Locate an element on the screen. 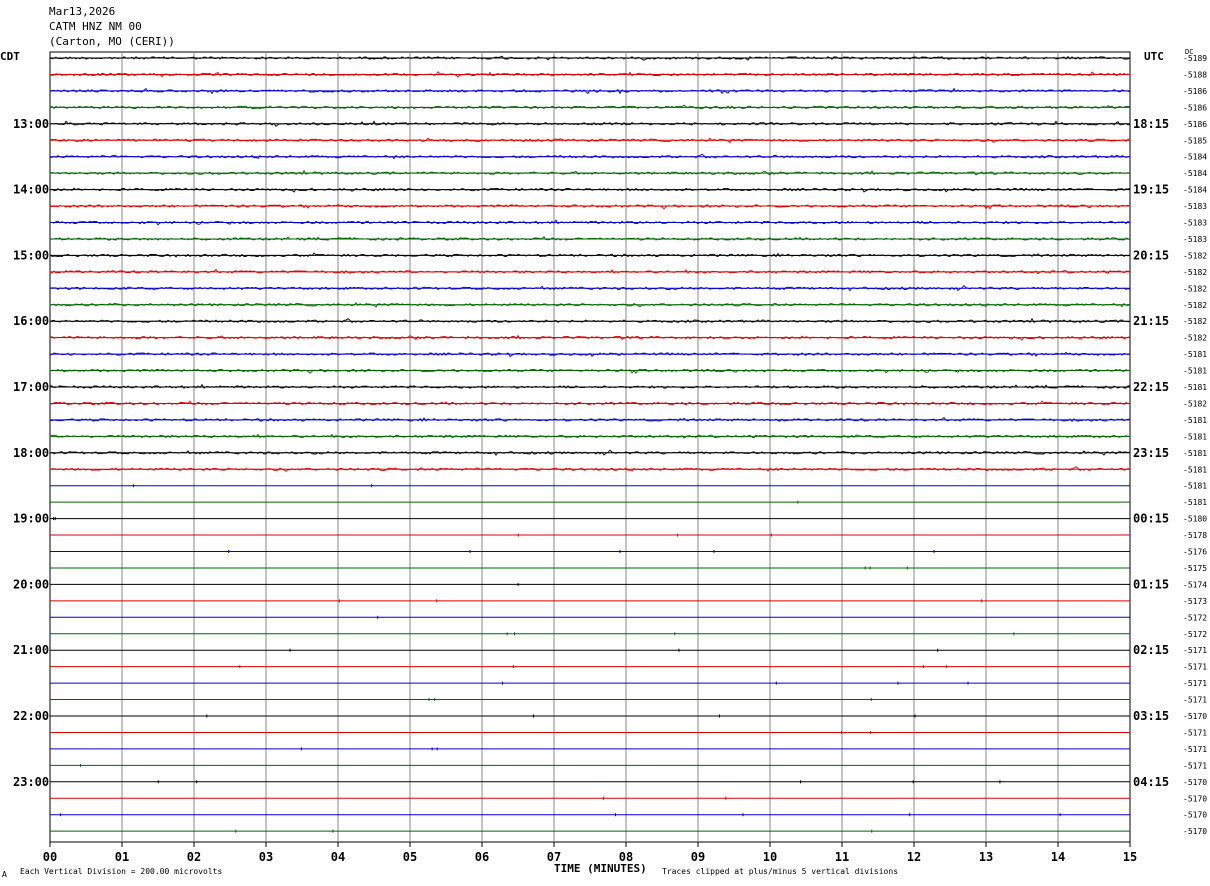 This screenshot has width=1210, height=886. x-tick-label: 09 is located at coordinates (698, 857).